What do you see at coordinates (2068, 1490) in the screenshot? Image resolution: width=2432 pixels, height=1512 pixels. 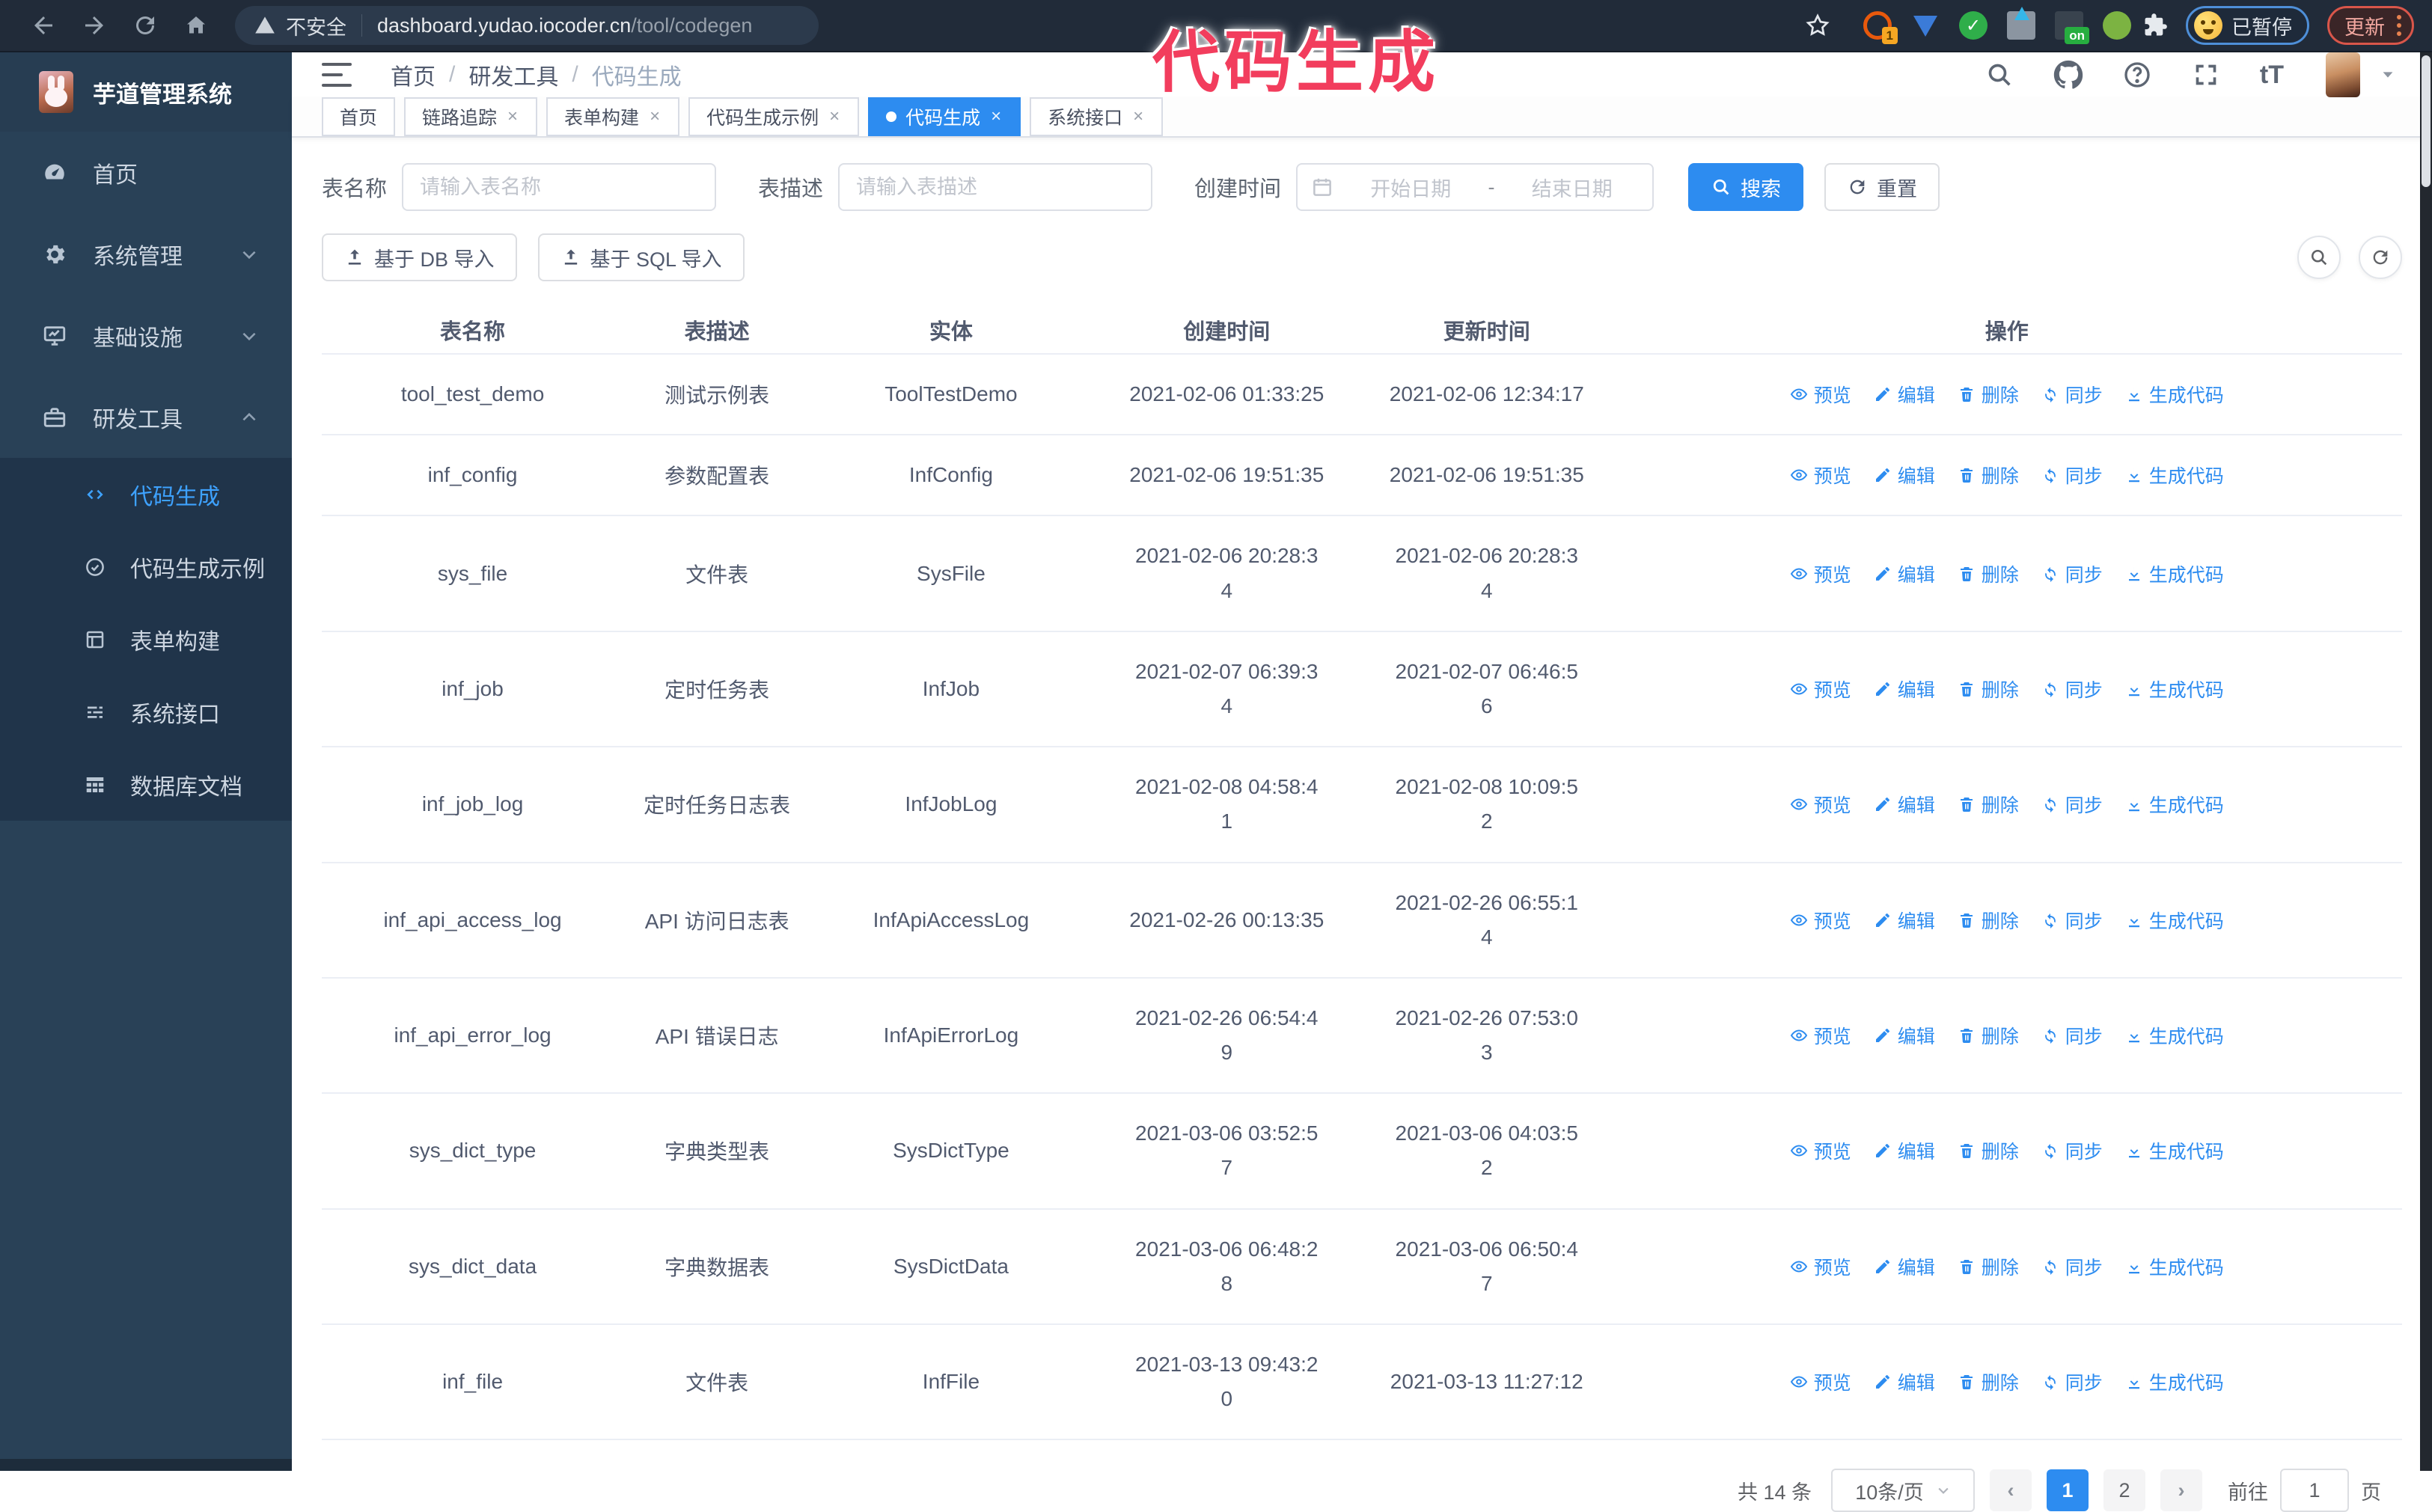 I see `page-button-1: 1` at bounding box center [2068, 1490].